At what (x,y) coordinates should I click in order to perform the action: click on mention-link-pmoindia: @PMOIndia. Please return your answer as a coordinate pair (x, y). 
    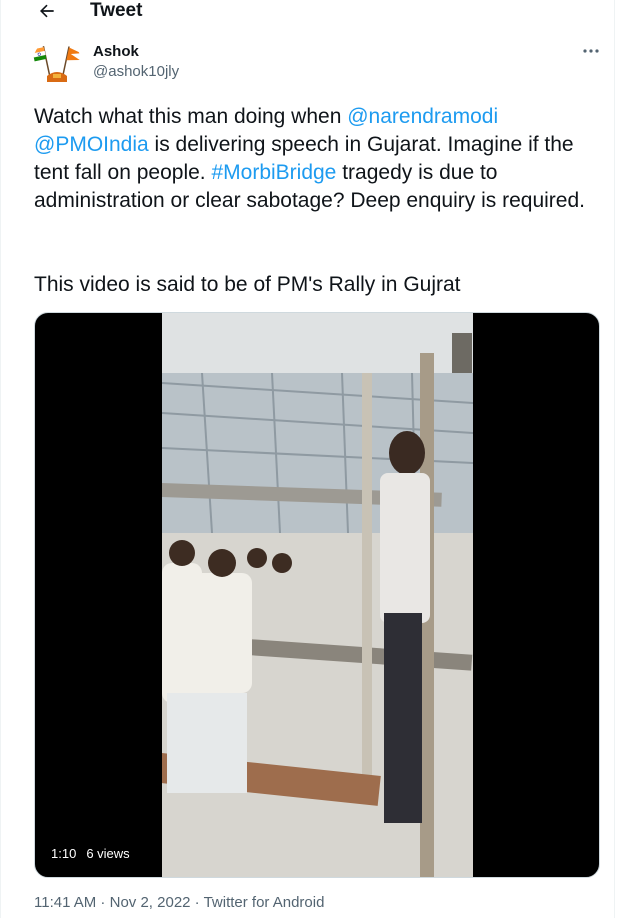
    Looking at the image, I should click on (91, 144).